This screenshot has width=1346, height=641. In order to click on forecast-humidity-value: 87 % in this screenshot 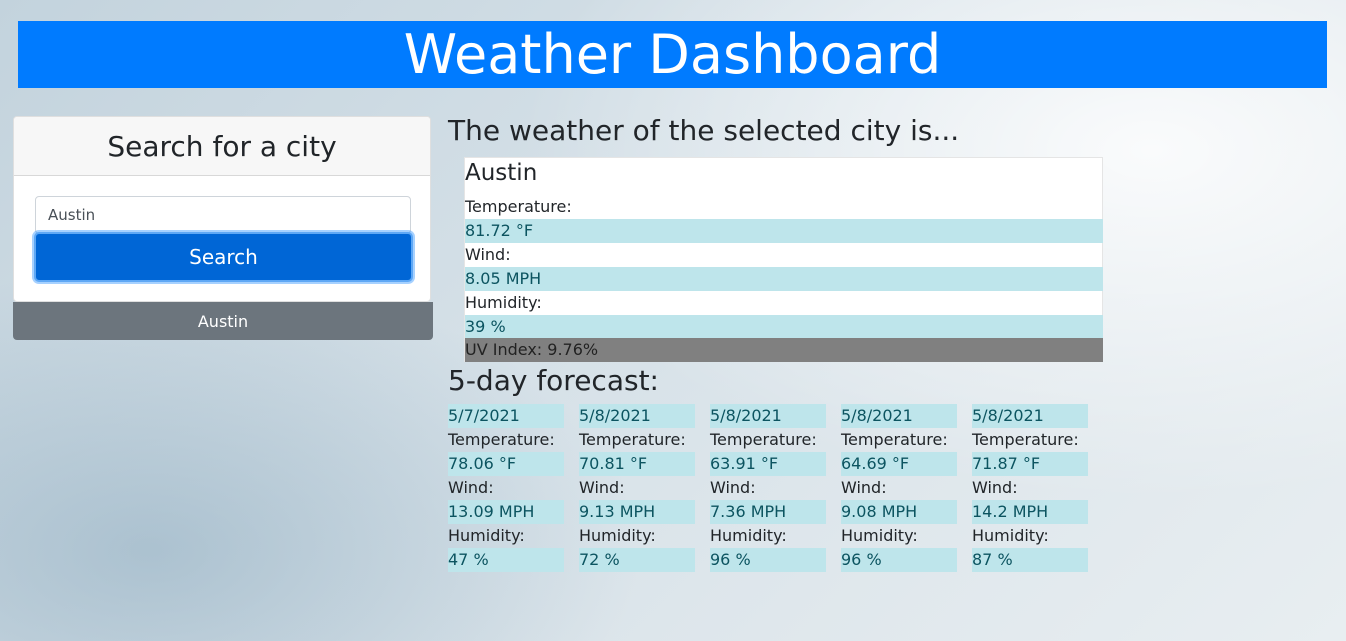, I will do `click(1030, 560)`.